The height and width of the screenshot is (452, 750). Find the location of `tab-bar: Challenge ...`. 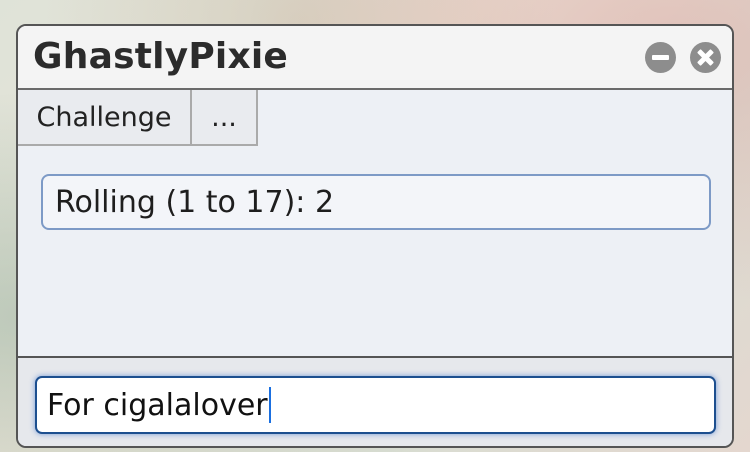

tab-bar: Challenge ... is located at coordinates (138, 118).